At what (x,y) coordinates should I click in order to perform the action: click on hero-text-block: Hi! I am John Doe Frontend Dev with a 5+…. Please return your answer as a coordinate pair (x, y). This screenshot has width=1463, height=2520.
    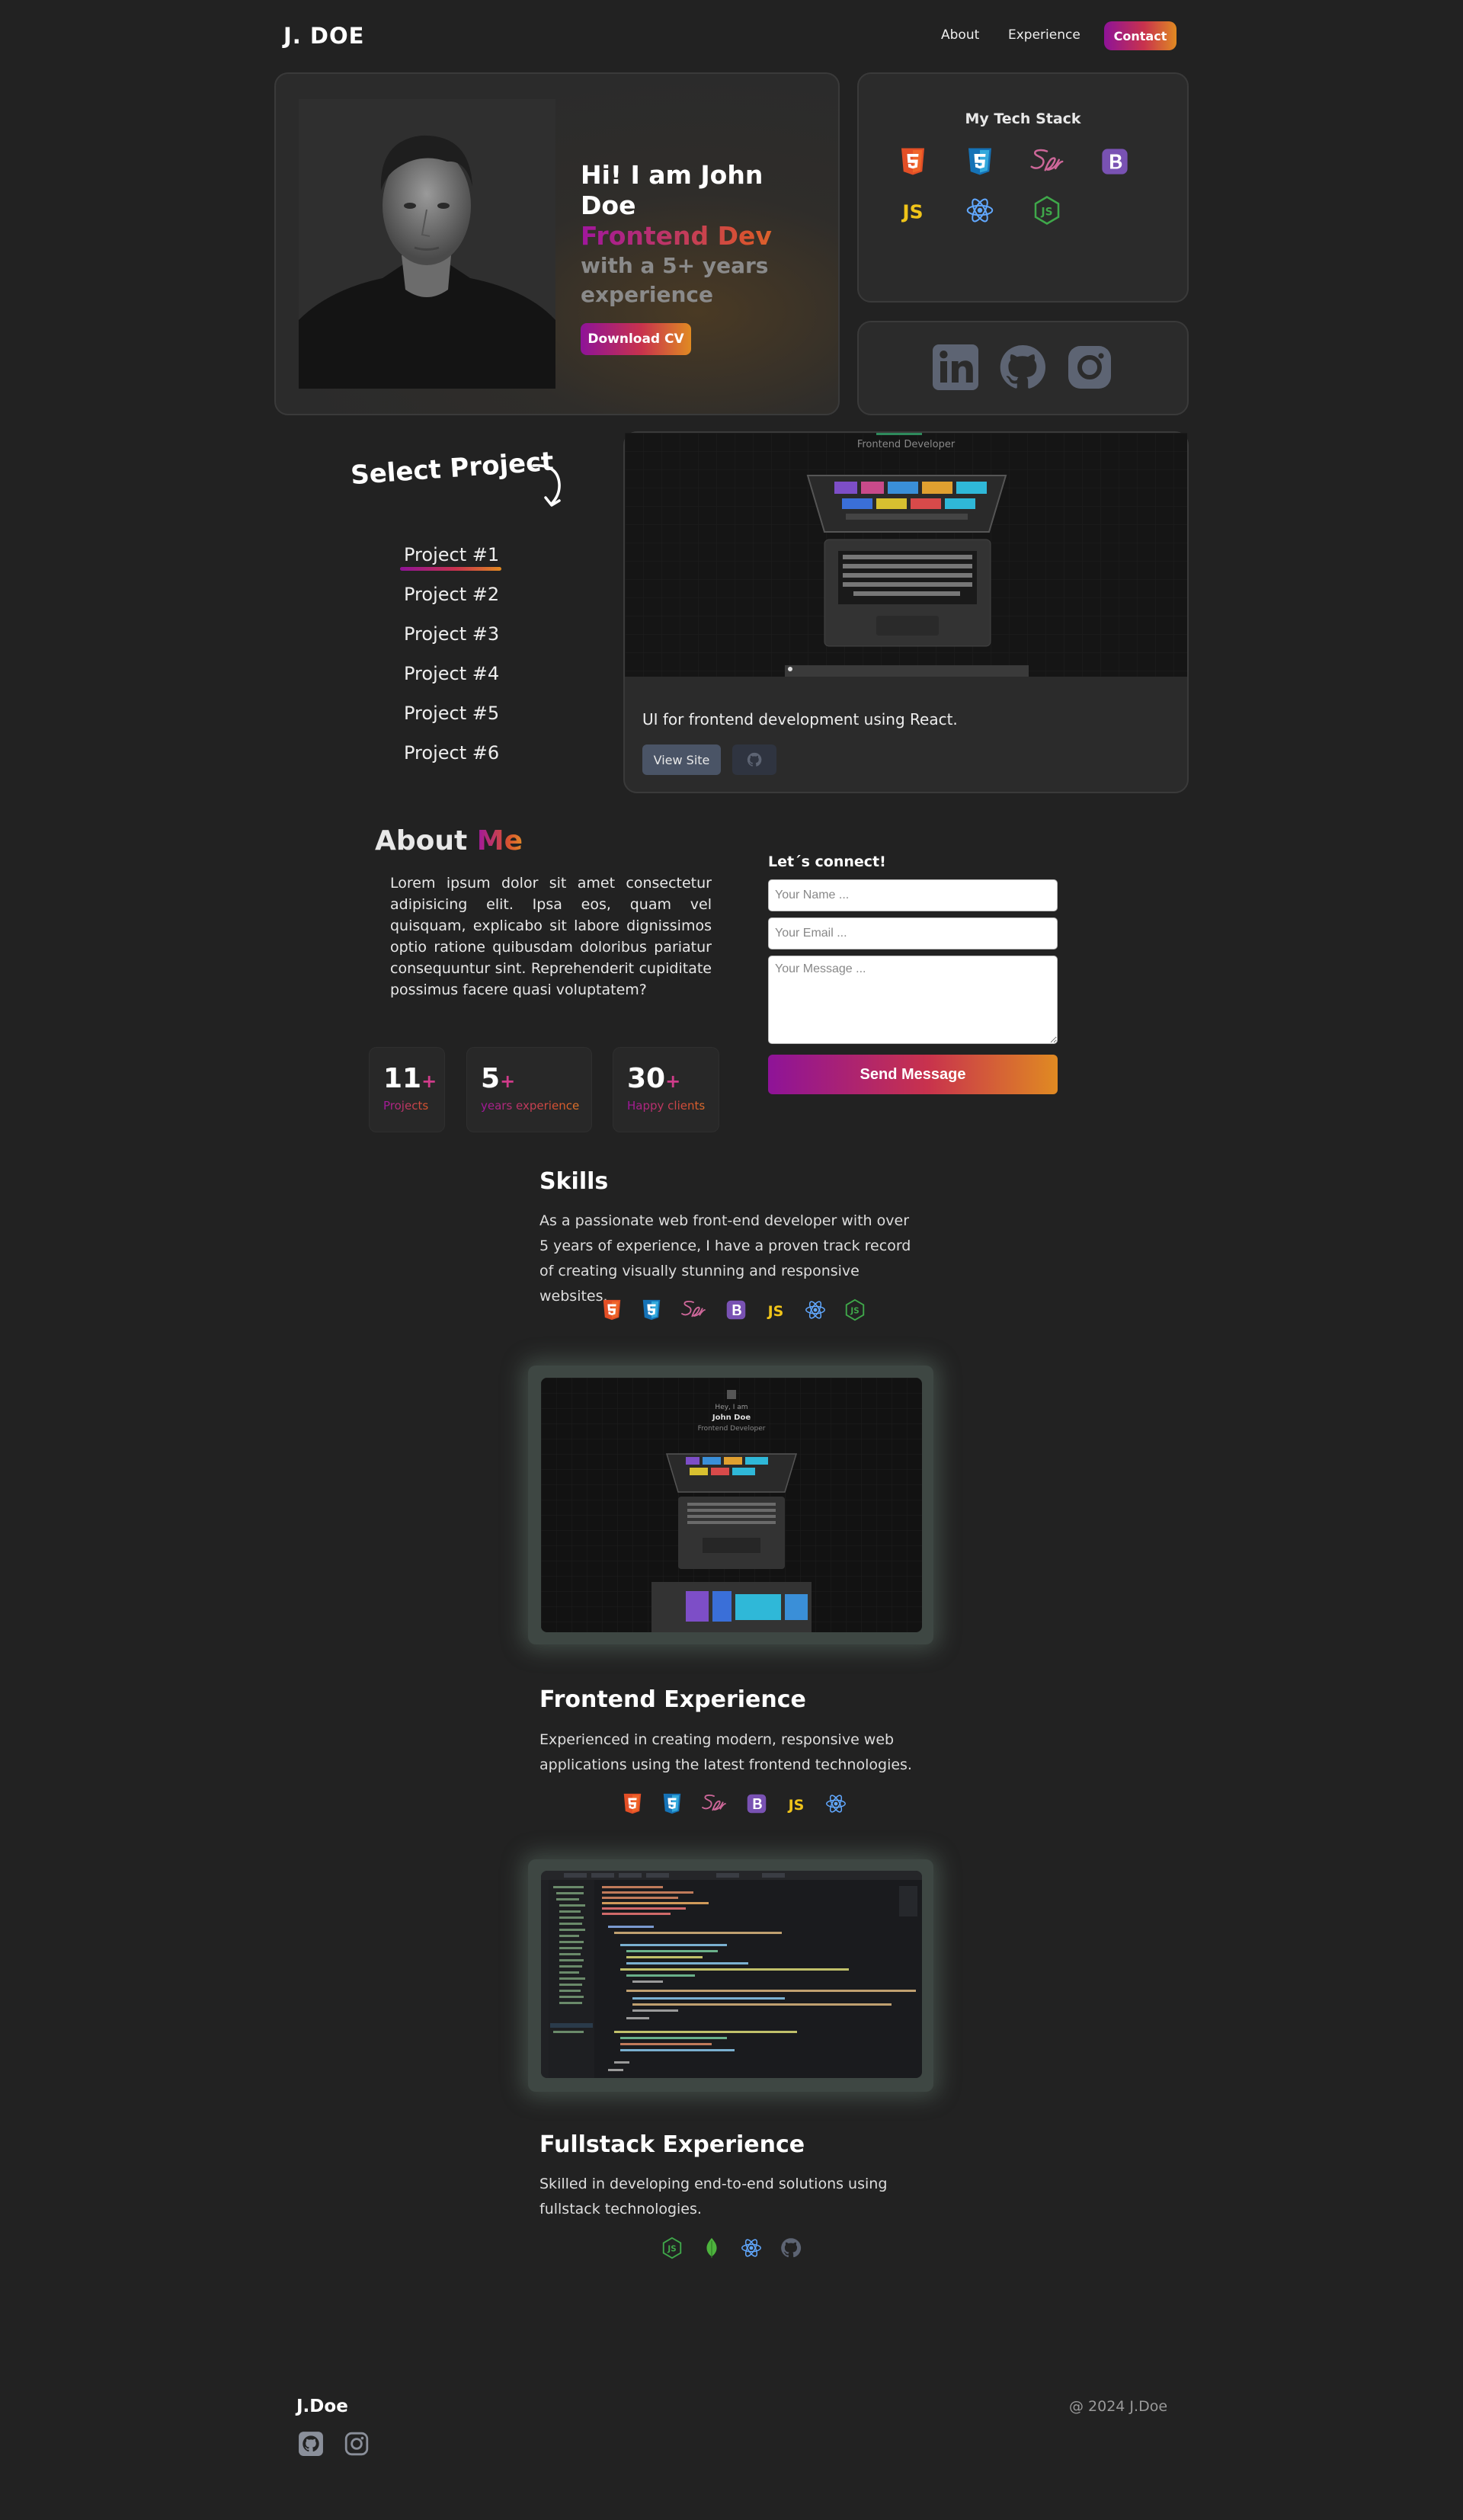
    Looking at the image, I should click on (702, 257).